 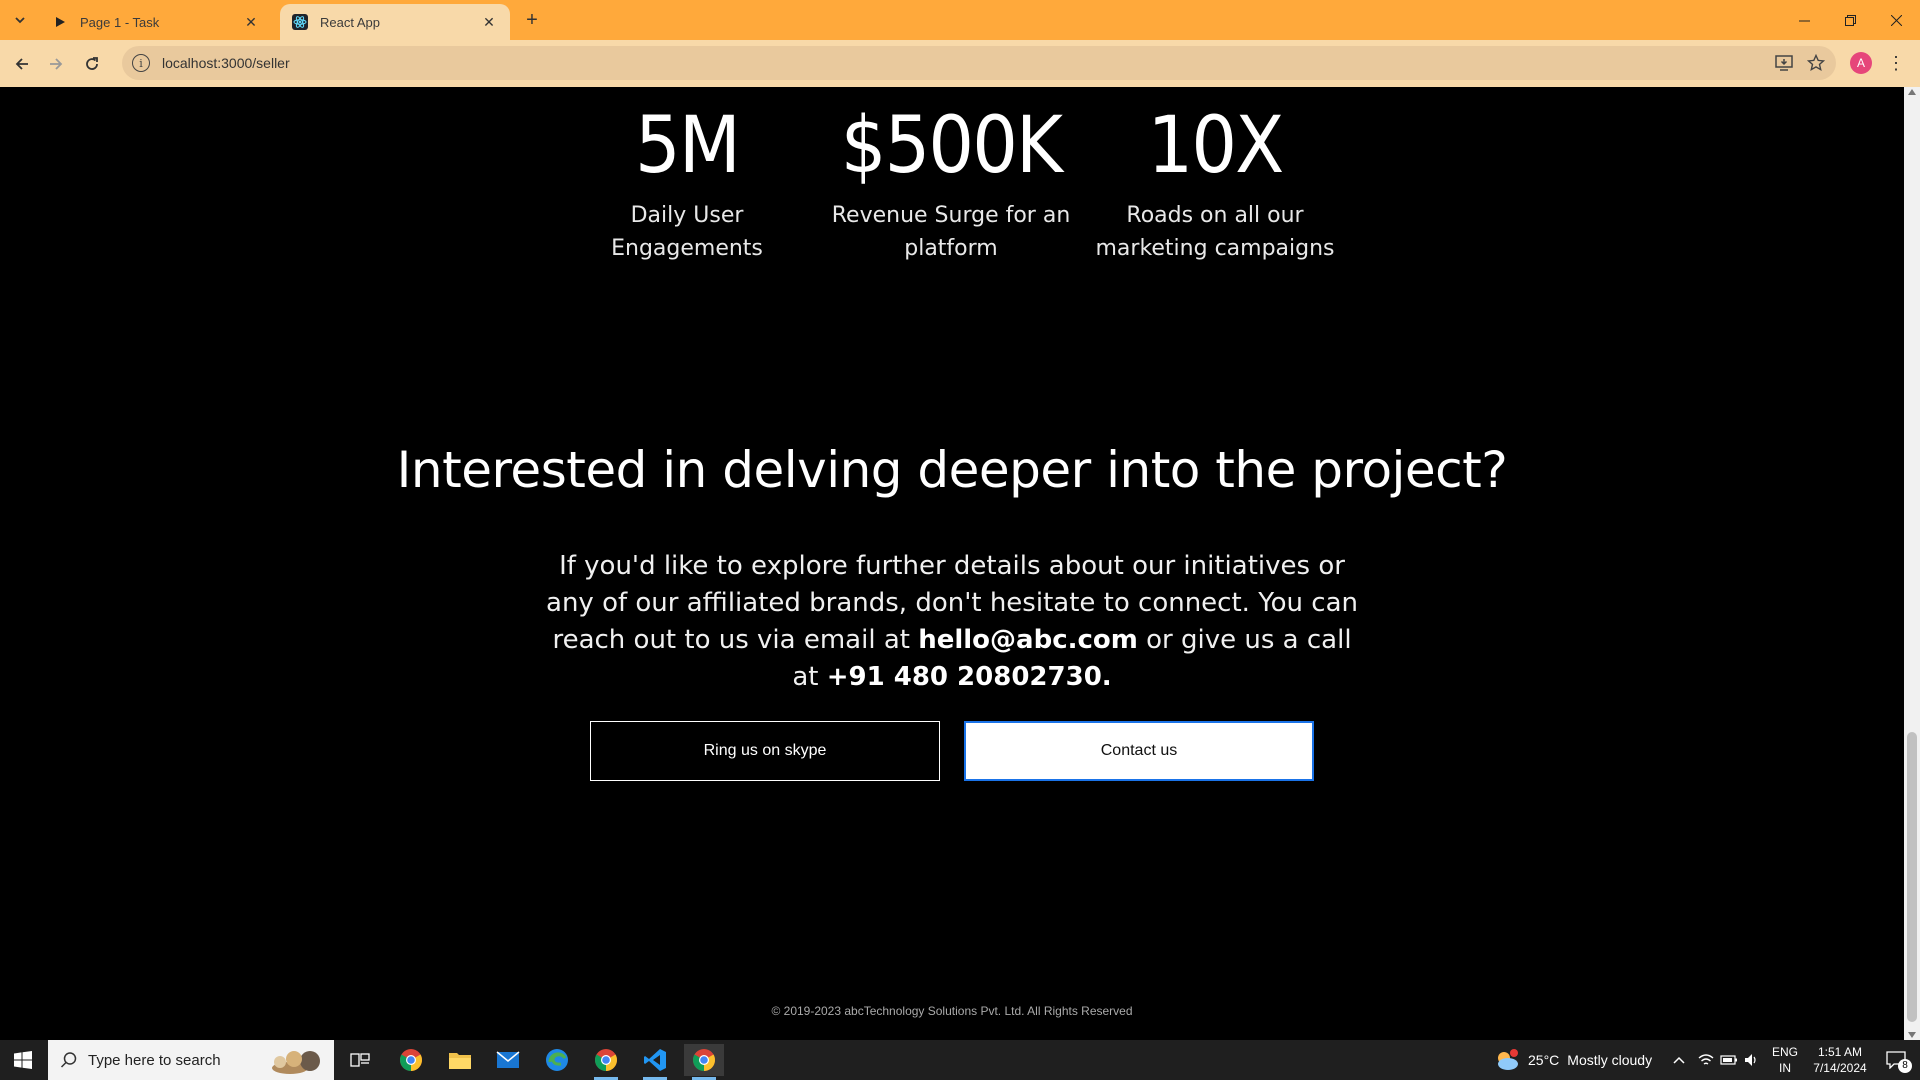 I want to click on task-view-icon, so click(x=360, y=1060).